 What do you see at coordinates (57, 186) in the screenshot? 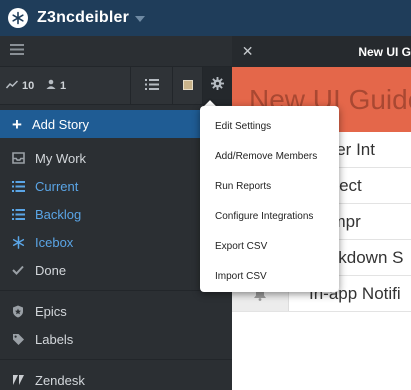
I see `sidebar-item-label: Current` at bounding box center [57, 186].